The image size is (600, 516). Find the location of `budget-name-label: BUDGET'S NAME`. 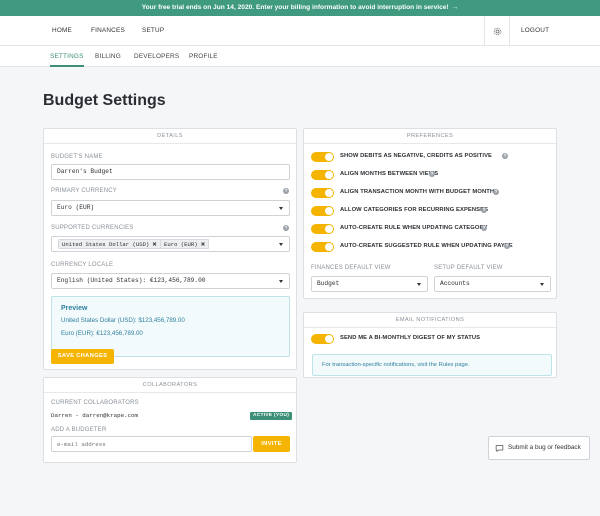

budget-name-label: BUDGET'S NAME is located at coordinates (77, 157).